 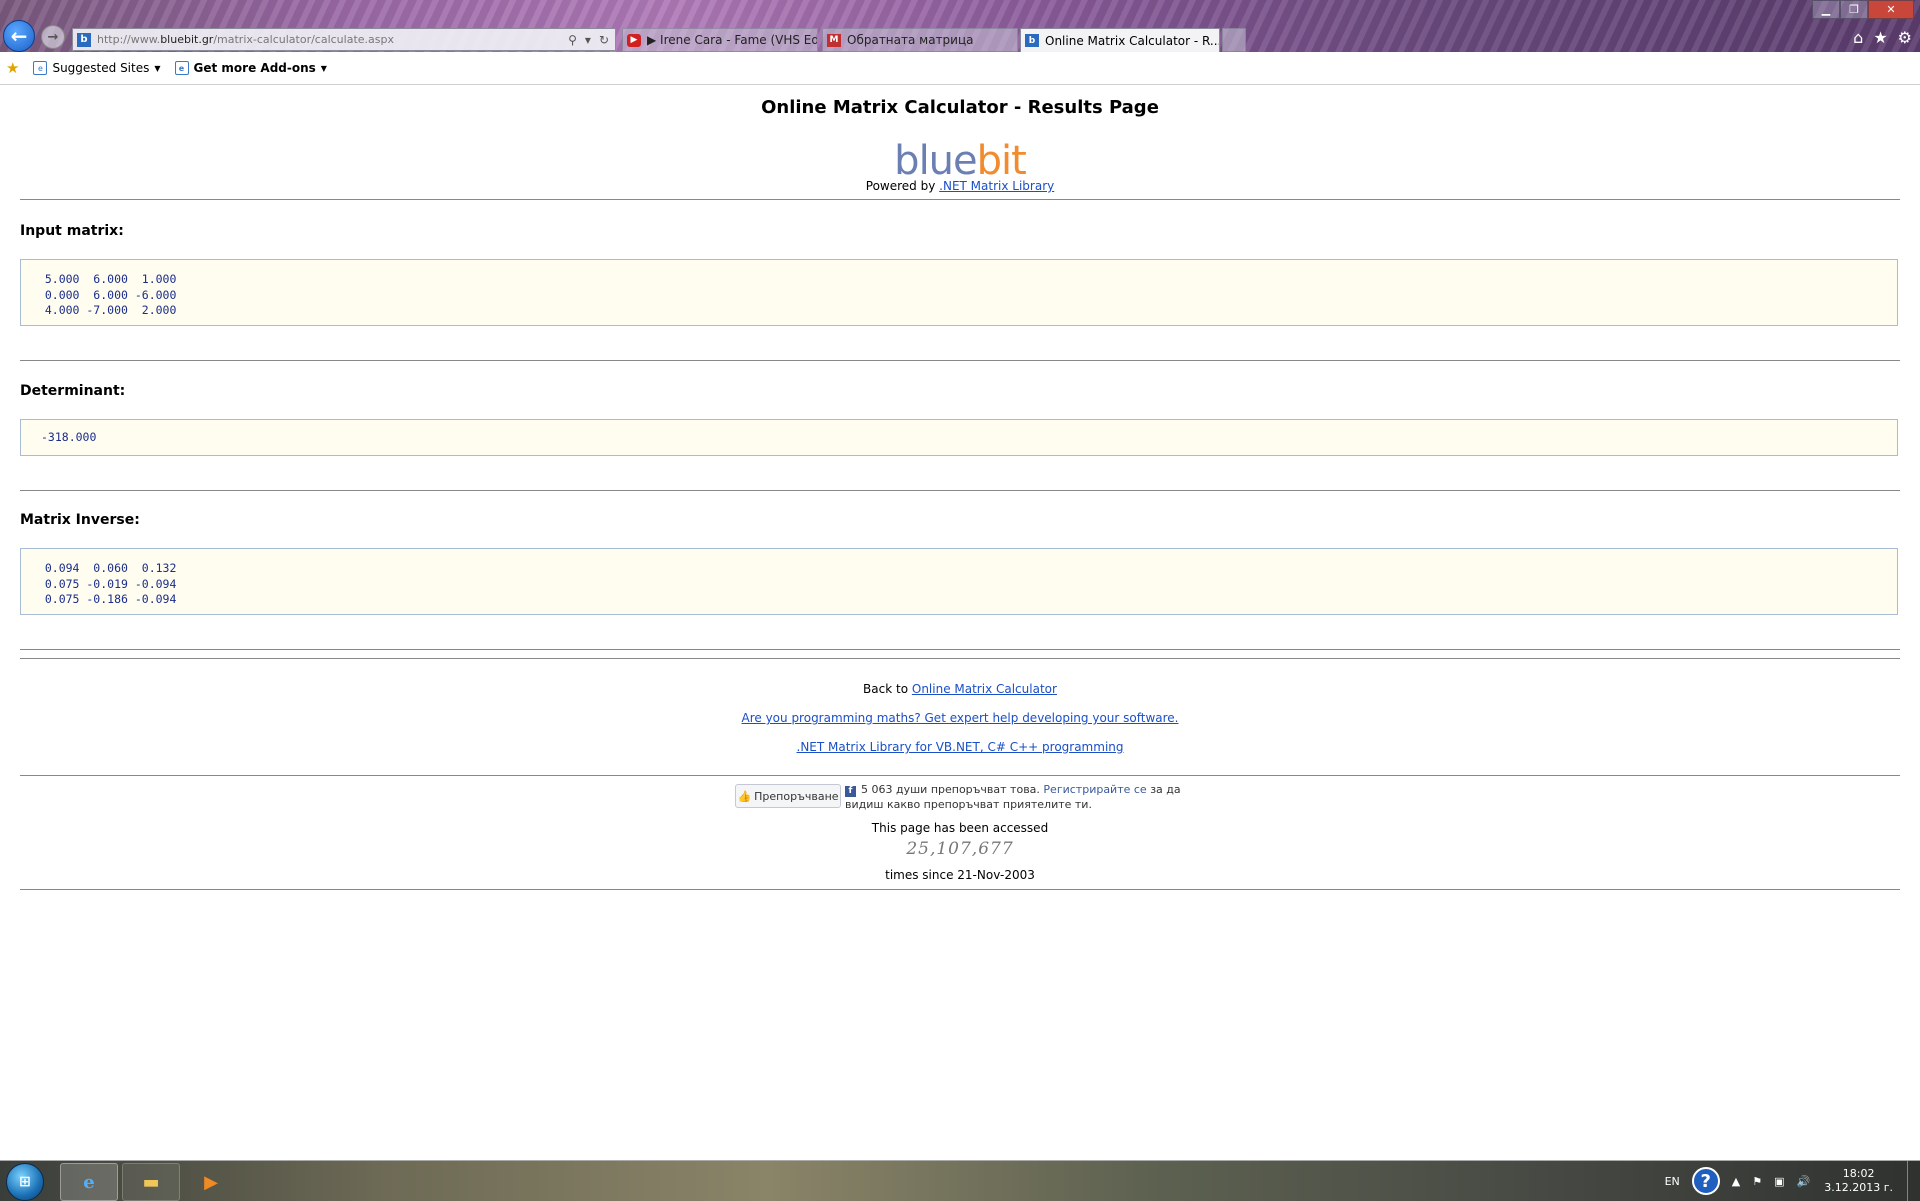 I want to click on bluebit-logo: bluebit, so click(x=960, y=161).